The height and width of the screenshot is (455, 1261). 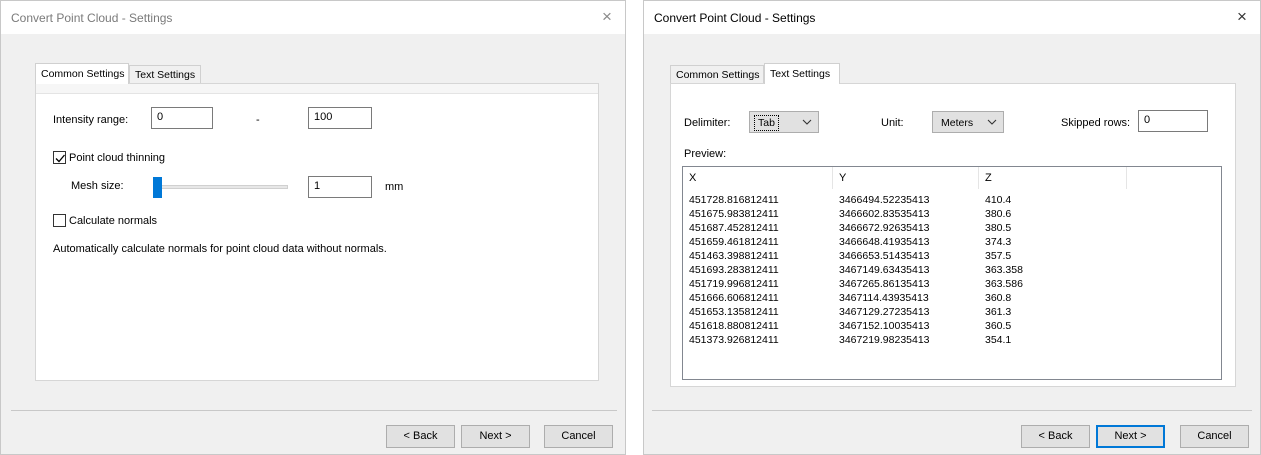 I want to click on table-cell-x: 451728.816812411, so click(x=734, y=200).